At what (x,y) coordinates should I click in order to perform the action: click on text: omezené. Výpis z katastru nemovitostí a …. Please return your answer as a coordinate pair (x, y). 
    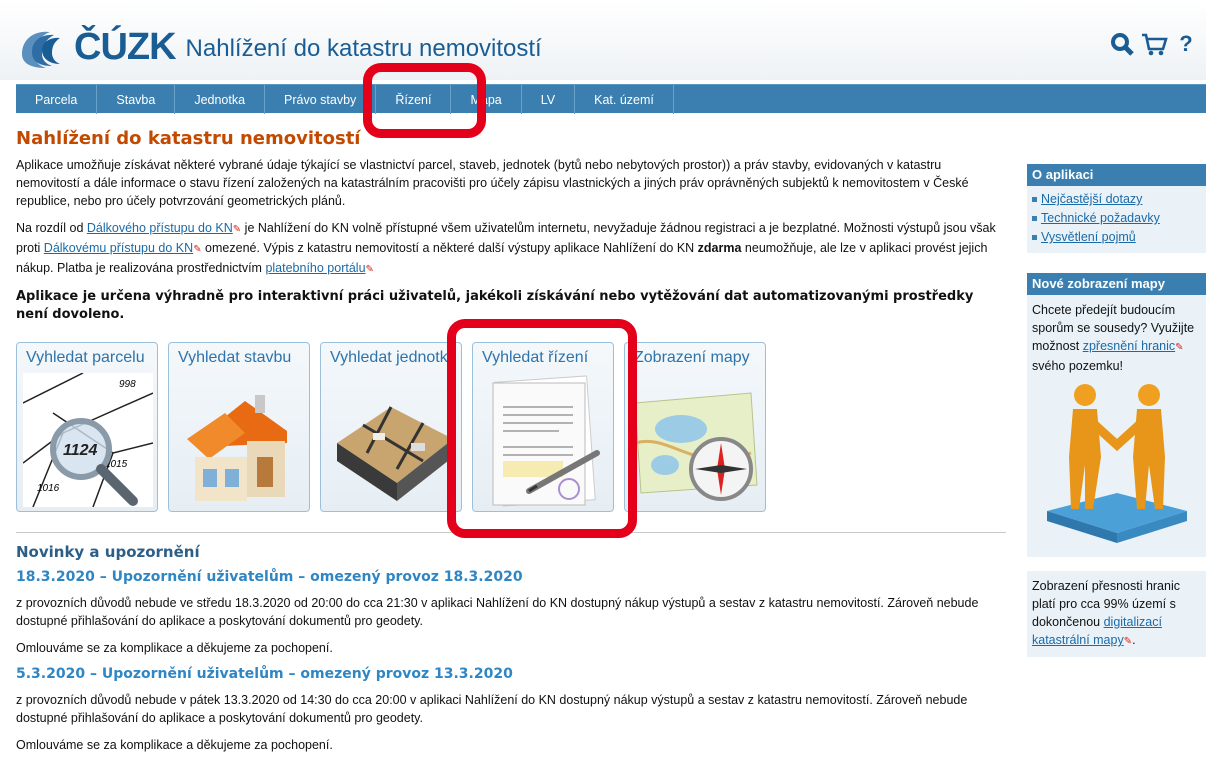
    Looking at the image, I should click on (449, 248).